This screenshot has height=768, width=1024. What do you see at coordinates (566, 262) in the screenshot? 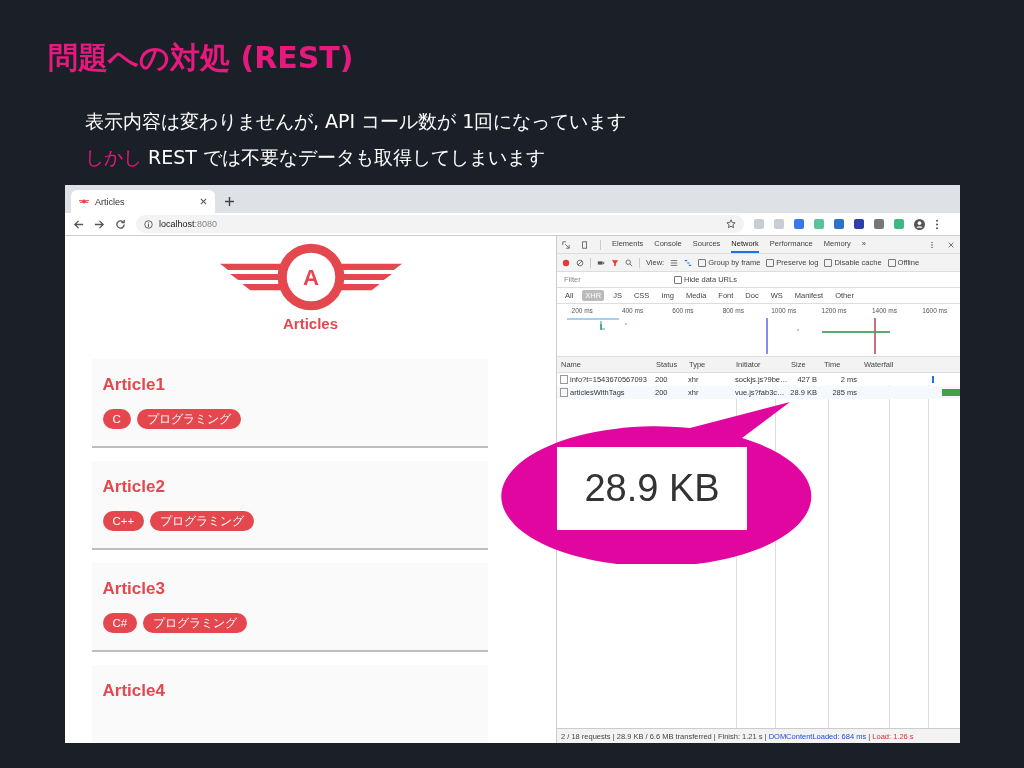
I see `record-icon` at bounding box center [566, 262].